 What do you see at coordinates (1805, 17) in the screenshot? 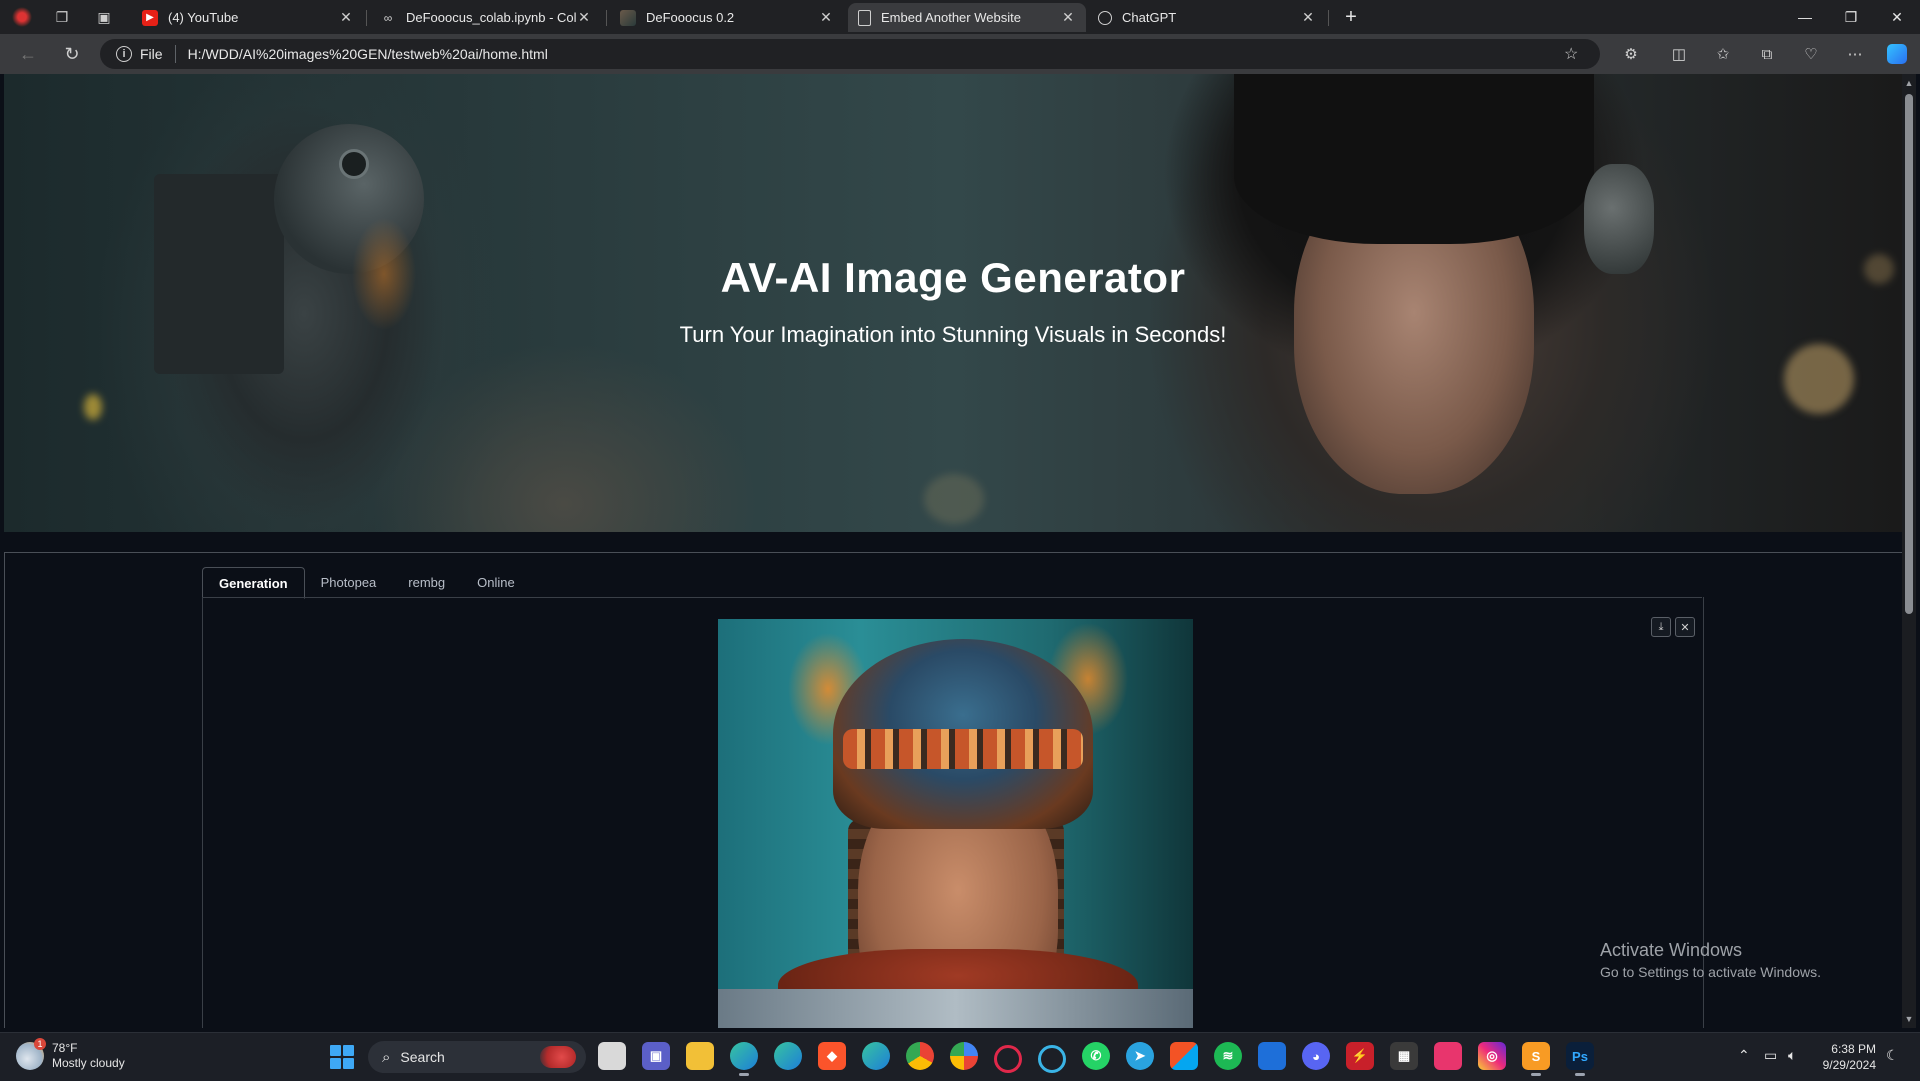
I see `minimize-button: —` at bounding box center [1805, 17].